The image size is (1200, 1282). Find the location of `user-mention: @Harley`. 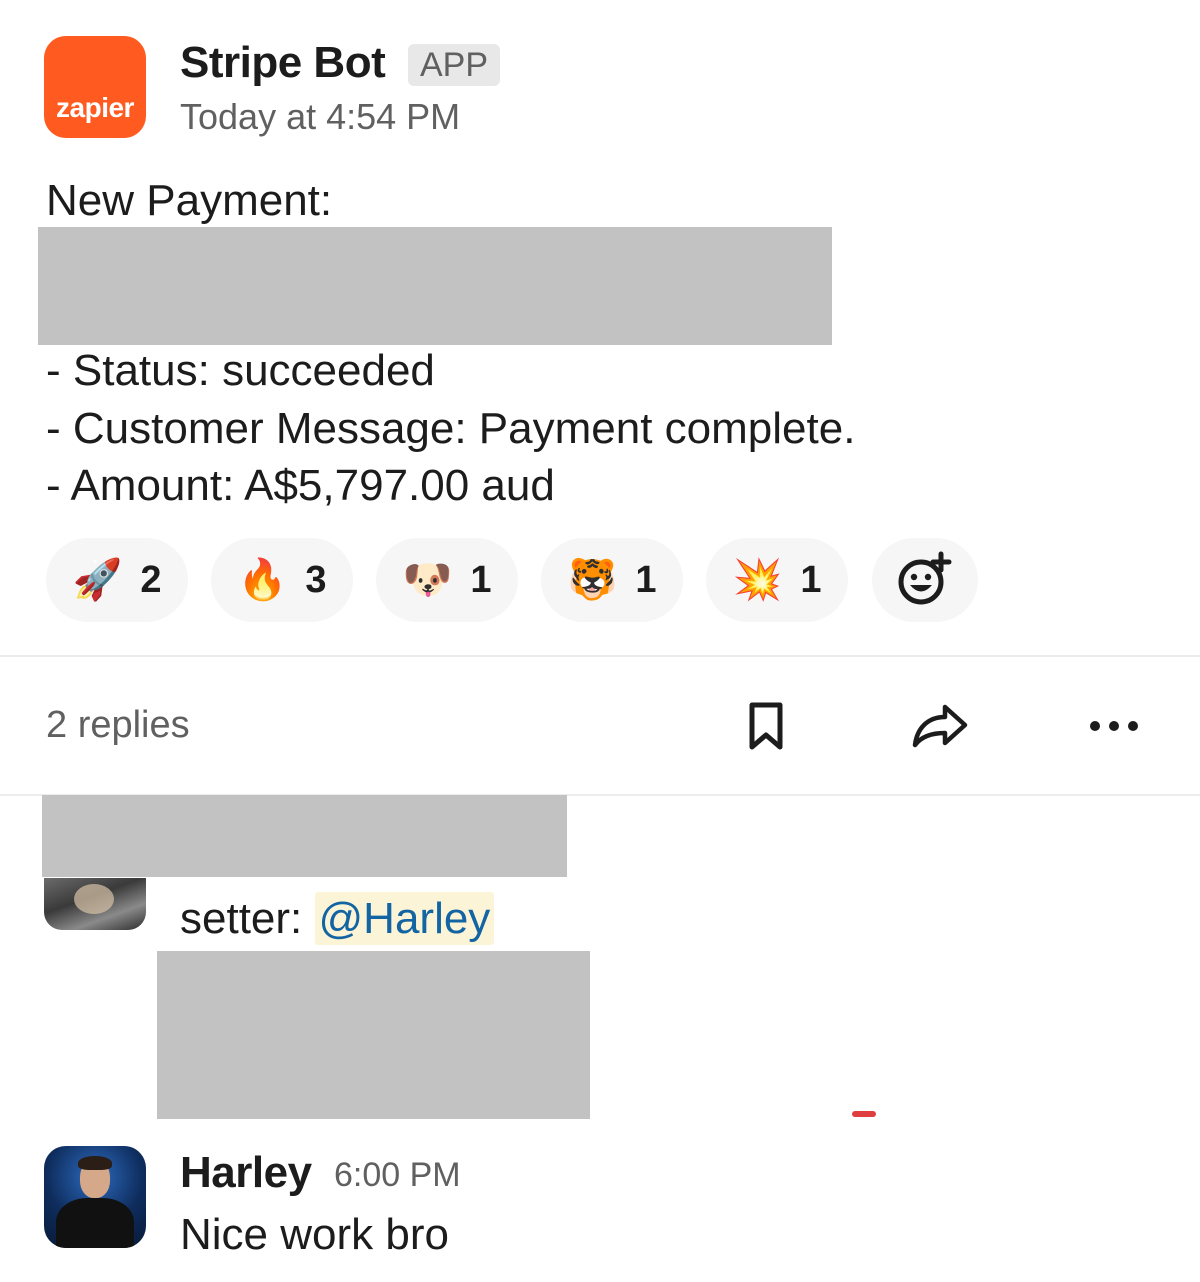

user-mention: @Harley is located at coordinates (404, 918).